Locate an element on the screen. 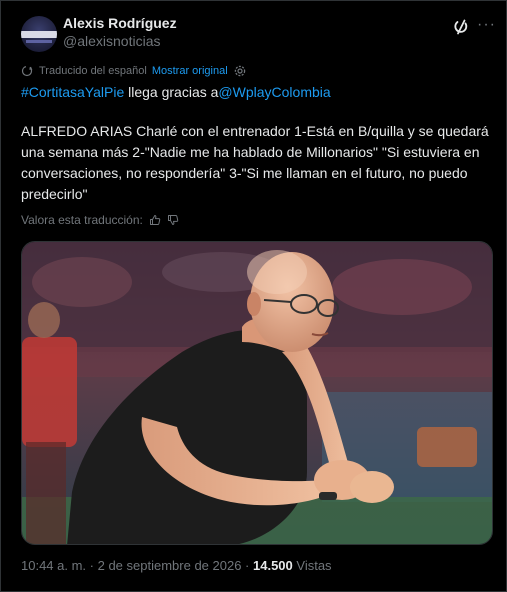 This screenshot has height=592, width=507. hashtag-link: #CortitasaYalPie is located at coordinates (72, 92).